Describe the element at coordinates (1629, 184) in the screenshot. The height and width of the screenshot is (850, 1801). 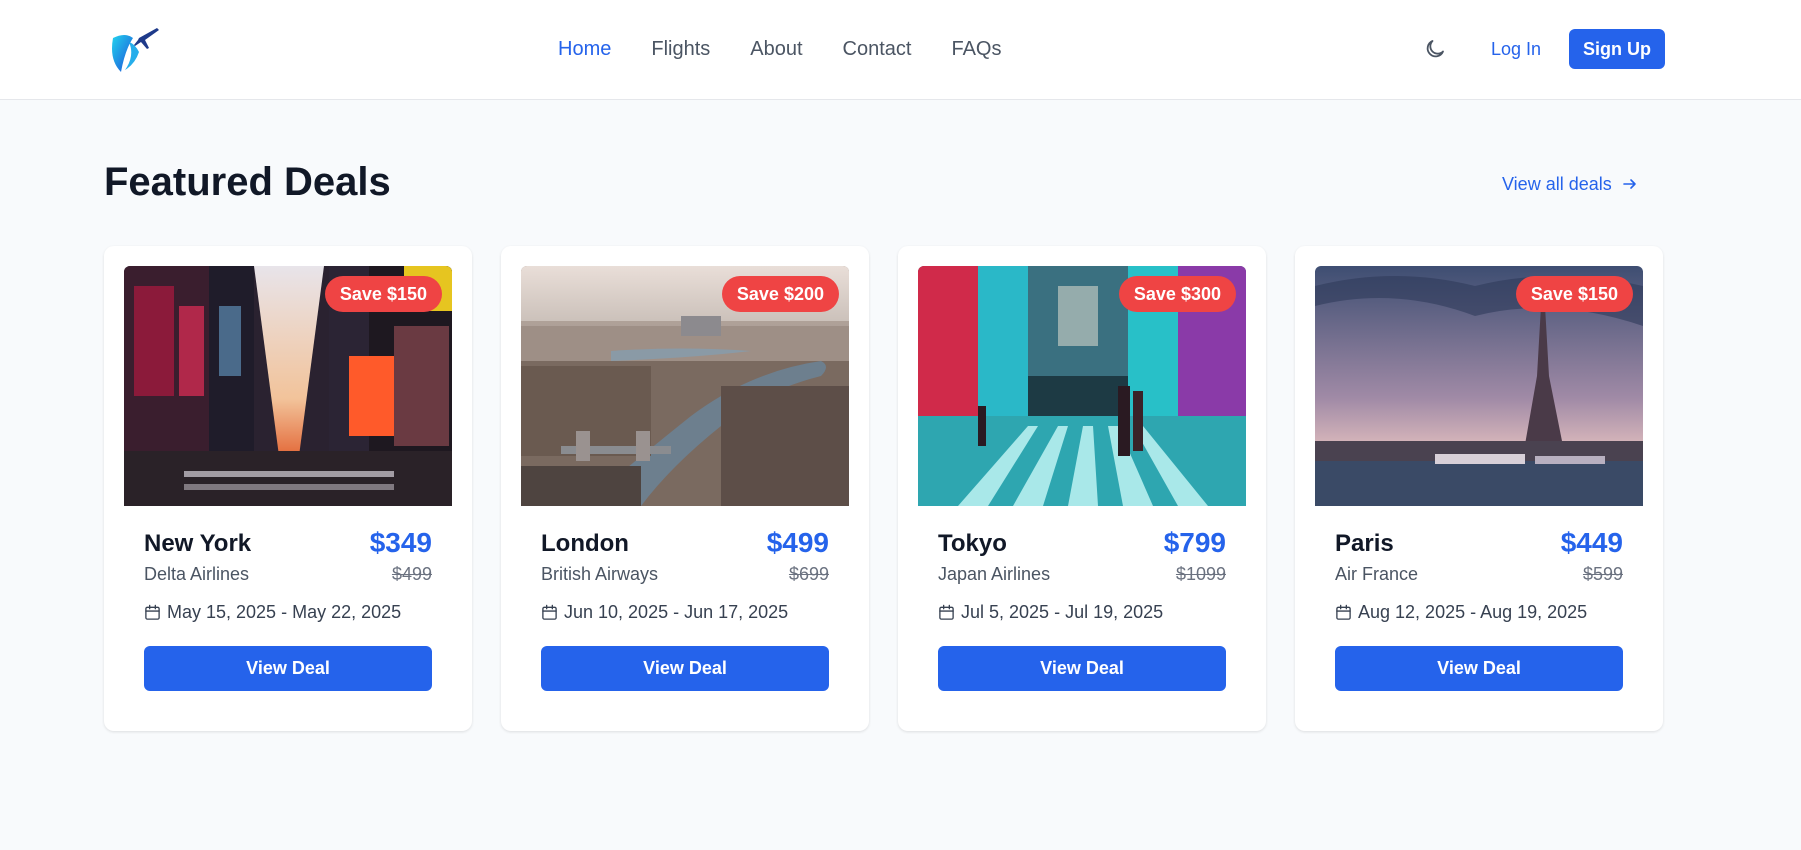
I see `arrow-right-icon` at that location.